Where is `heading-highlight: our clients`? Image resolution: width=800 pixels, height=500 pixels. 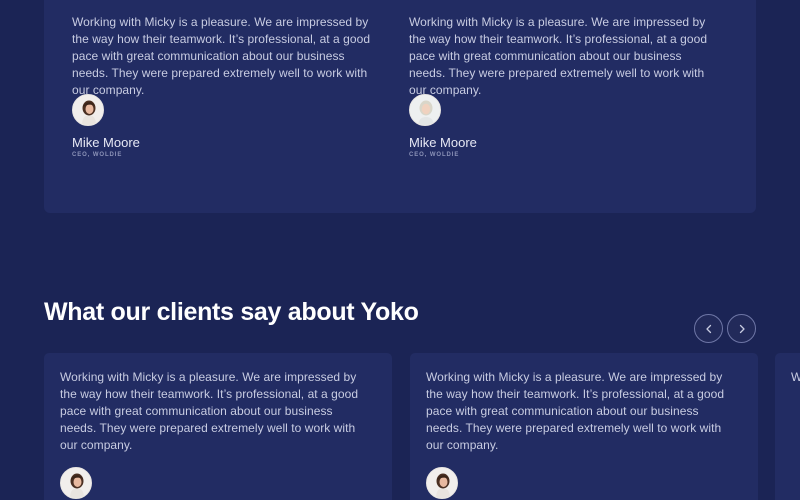
heading-highlight: our clients is located at coordinates (172, 312).